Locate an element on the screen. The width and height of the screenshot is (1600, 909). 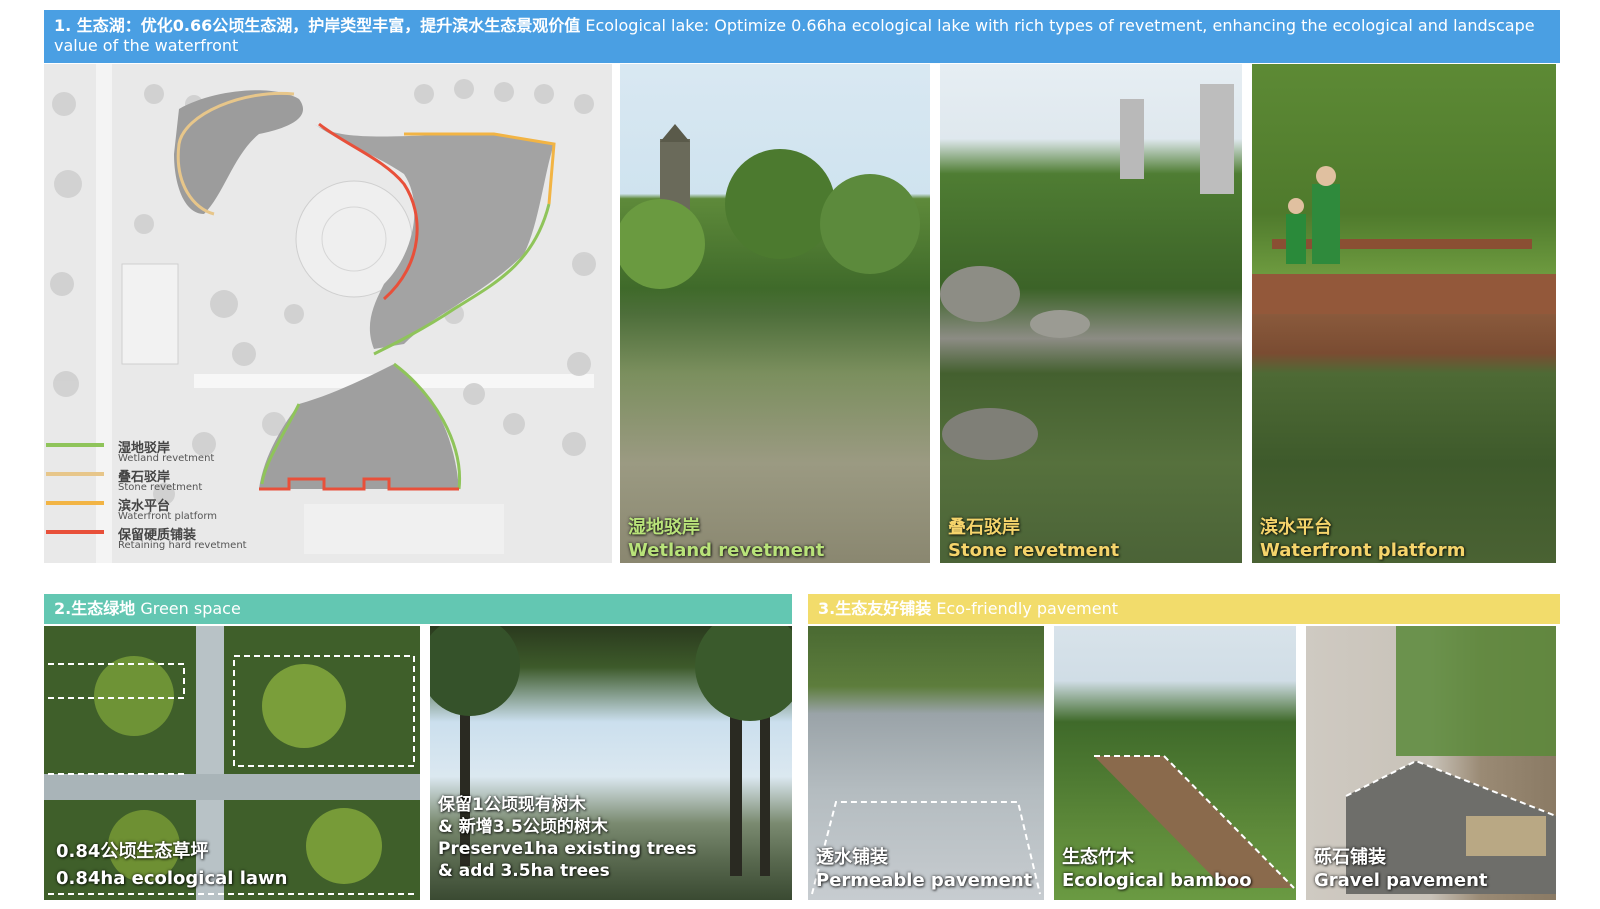
pagoda-silhouette is located at coordinates (770, 206).